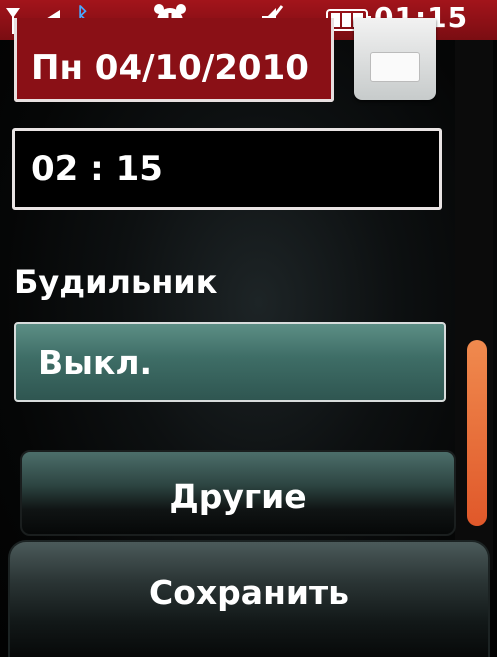  What do you see at coordinates (395, 67) in the screenshot?
I see `calendar-icon` at bounding box center [395, 67].